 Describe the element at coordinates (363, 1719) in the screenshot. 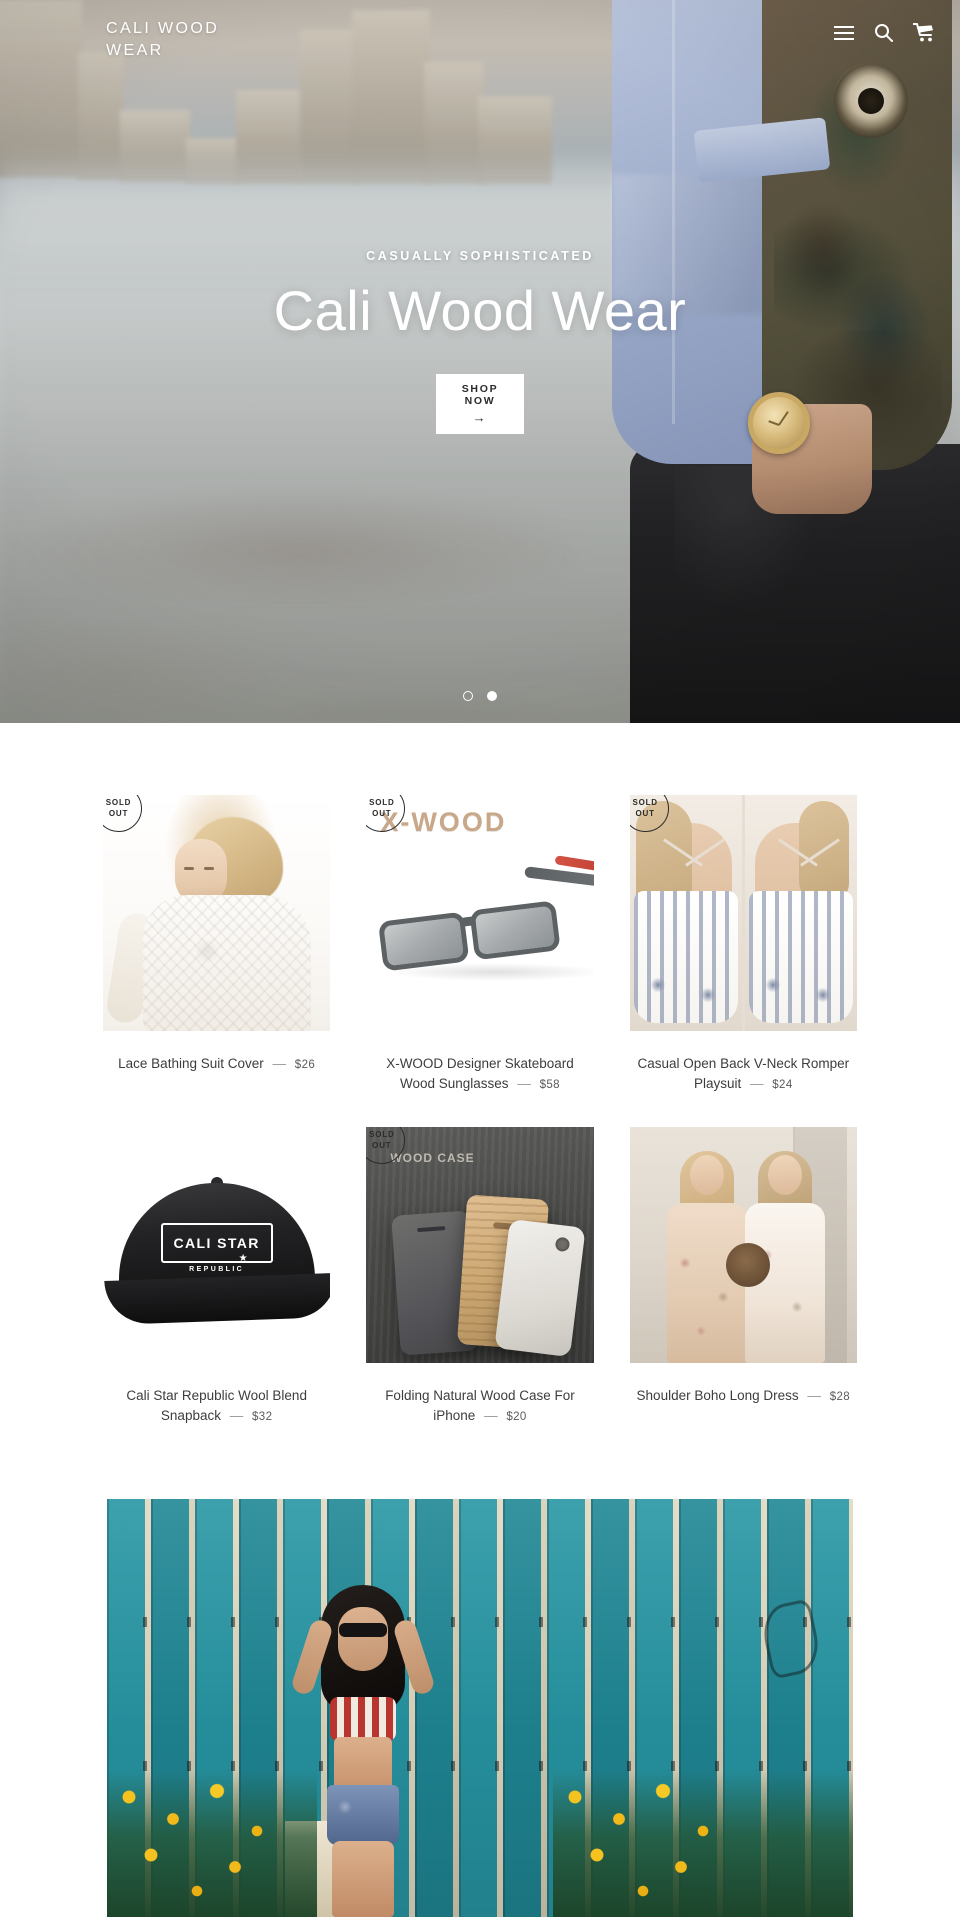

I see `model-top` at that location.